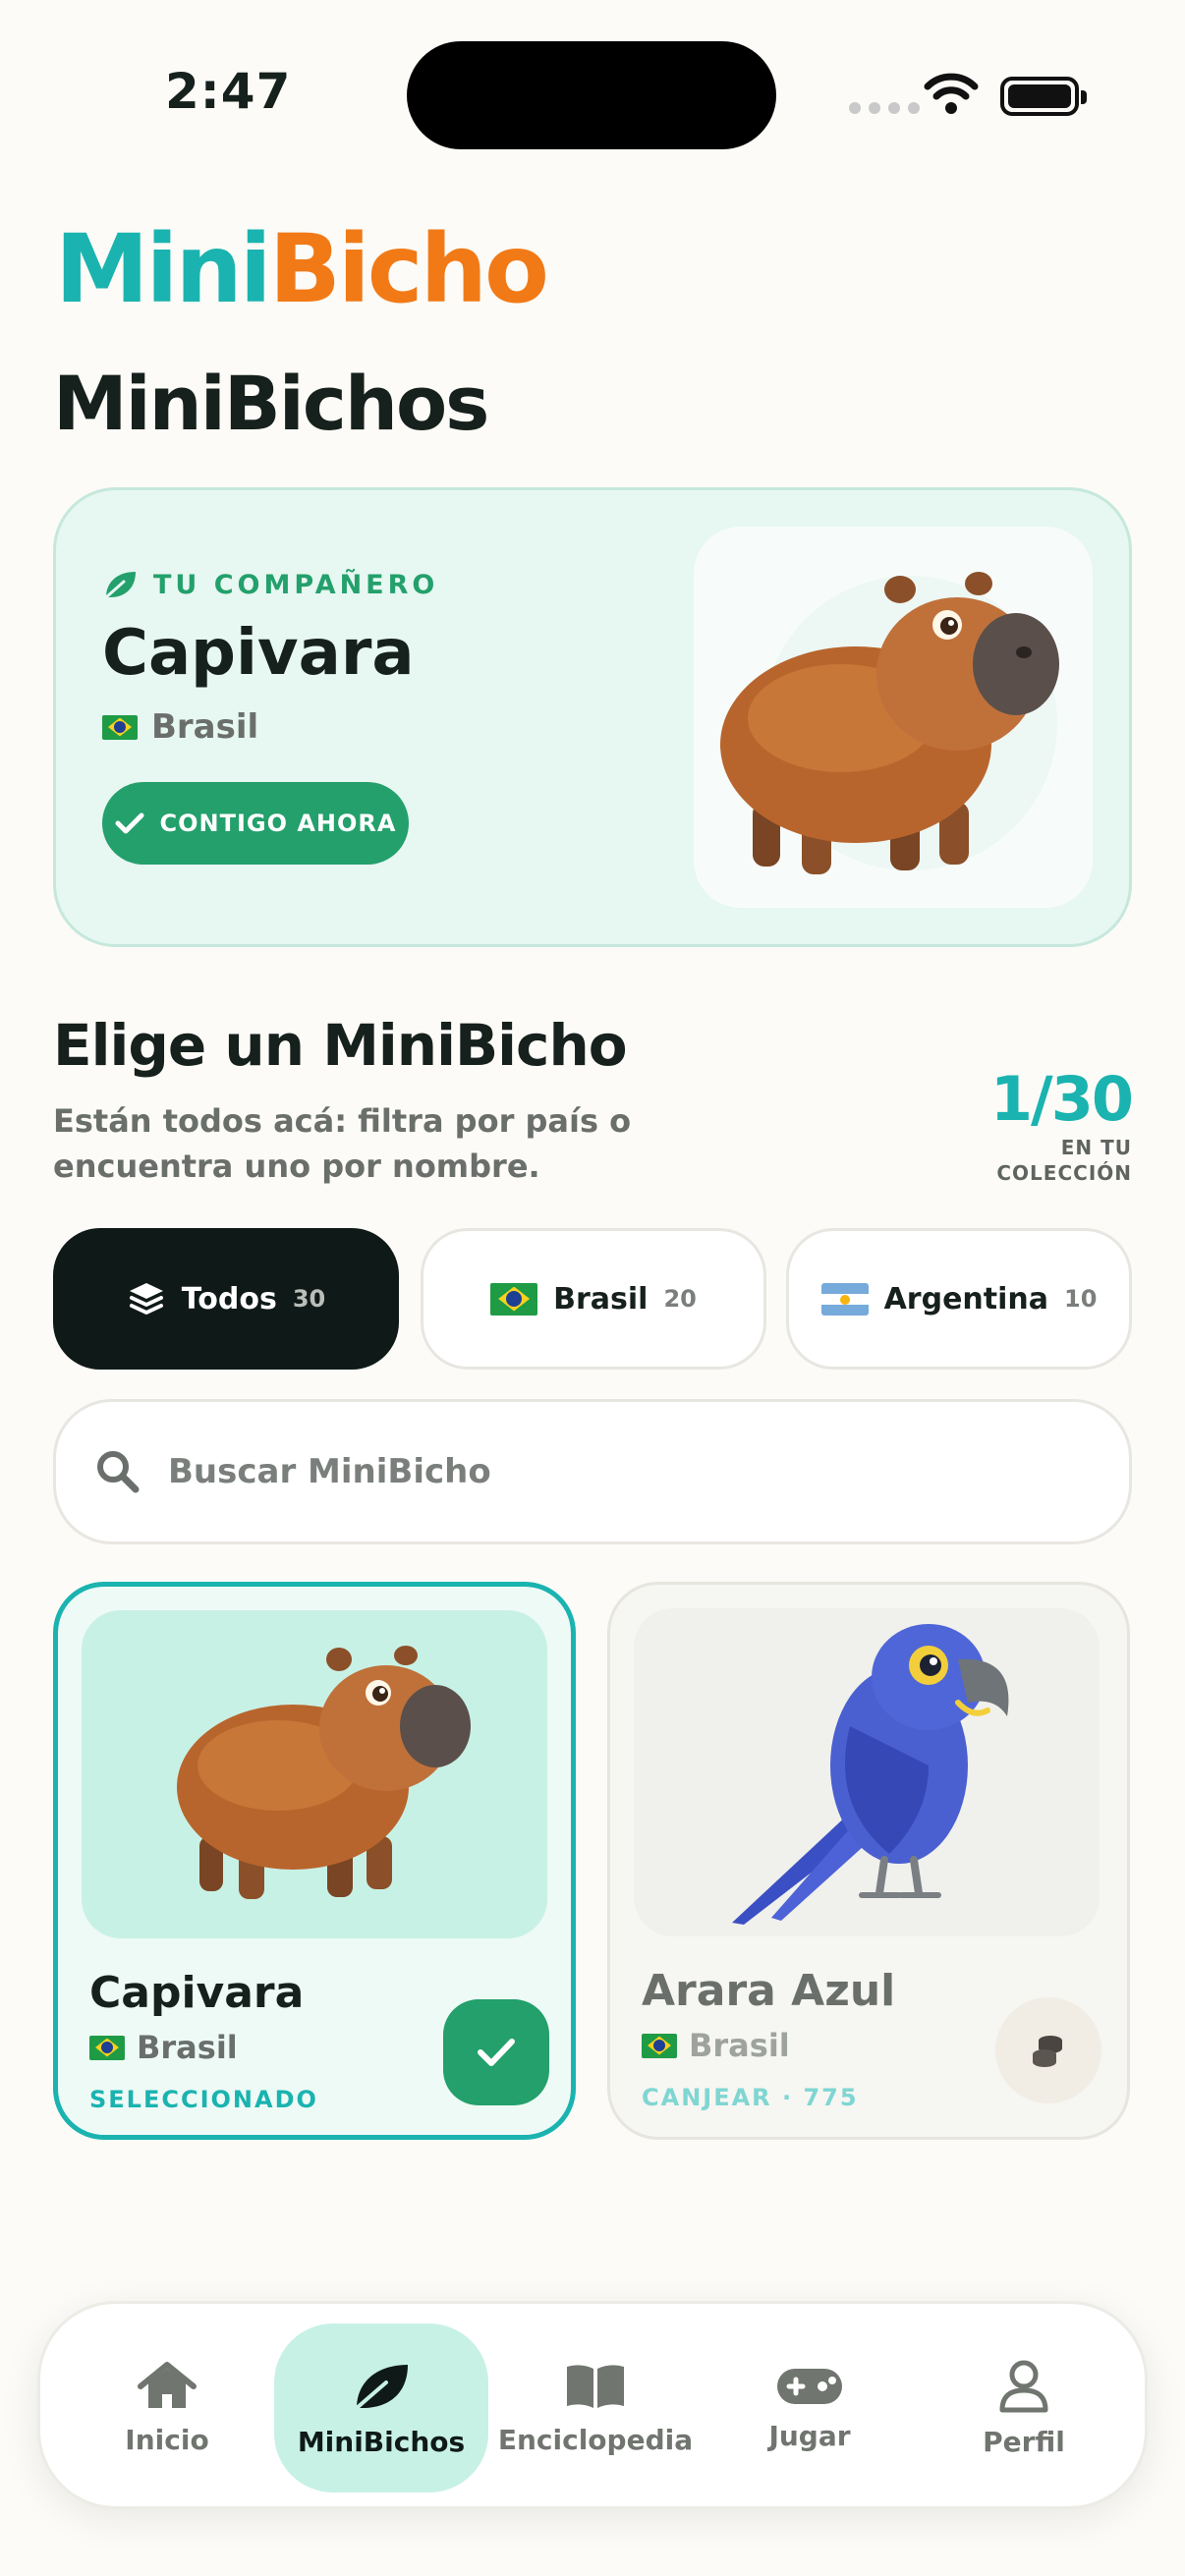 The image size is (1185, 2576). Describe the element at coordinates (256, 823) in the screenshot. I see `companion-status-button: CONTIGO AHORA` at that location.